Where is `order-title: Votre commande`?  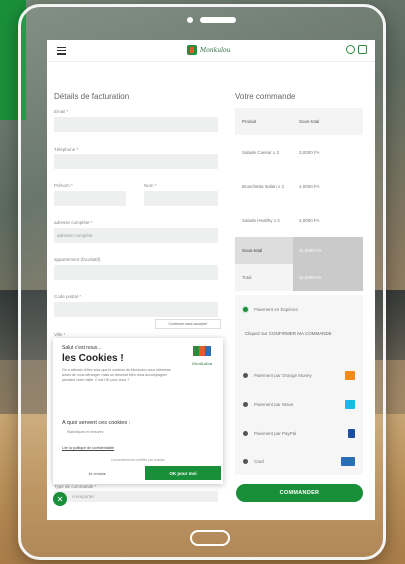
order-title: Votre commande is located at coordinates (265, 96).